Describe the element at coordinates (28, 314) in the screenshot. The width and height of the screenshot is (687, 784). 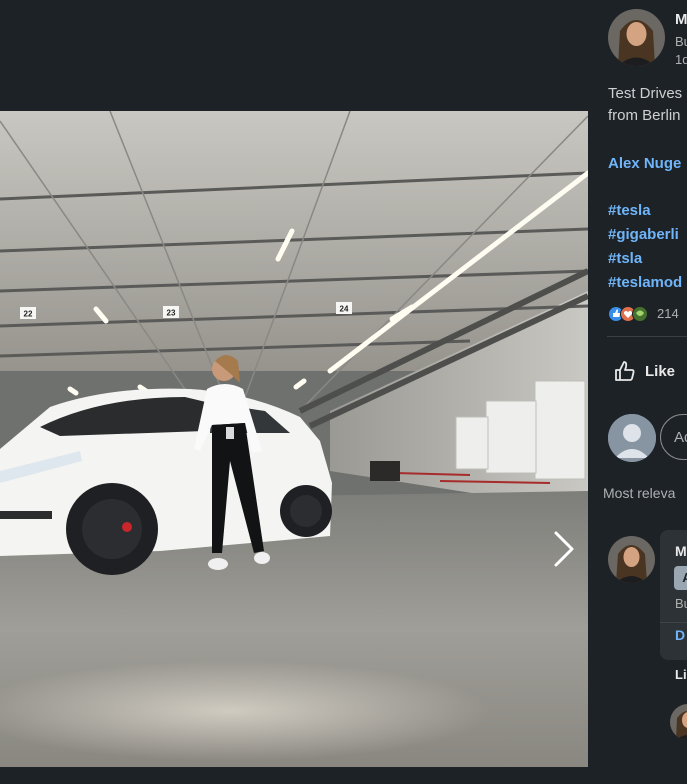
I see `pillar-number-22: 22` at that location.